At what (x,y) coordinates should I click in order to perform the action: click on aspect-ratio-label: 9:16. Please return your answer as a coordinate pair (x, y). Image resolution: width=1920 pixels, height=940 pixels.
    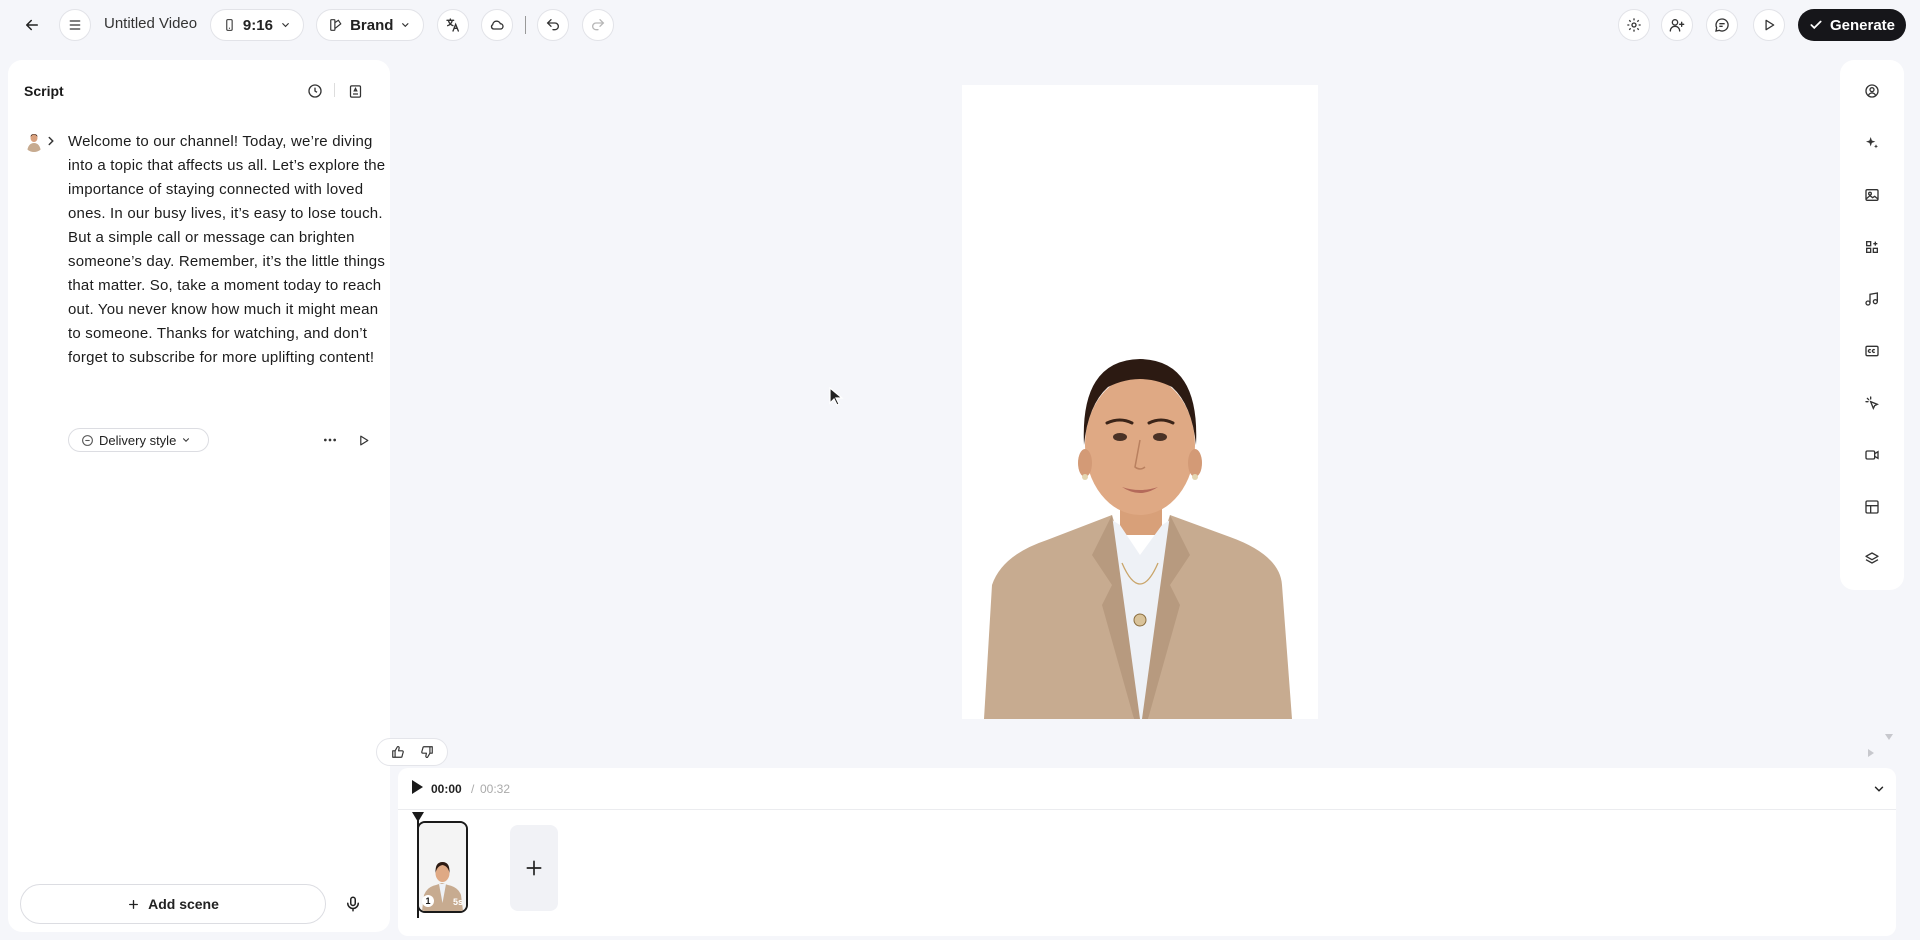
    Looking at the image, I should click on (257, 25).